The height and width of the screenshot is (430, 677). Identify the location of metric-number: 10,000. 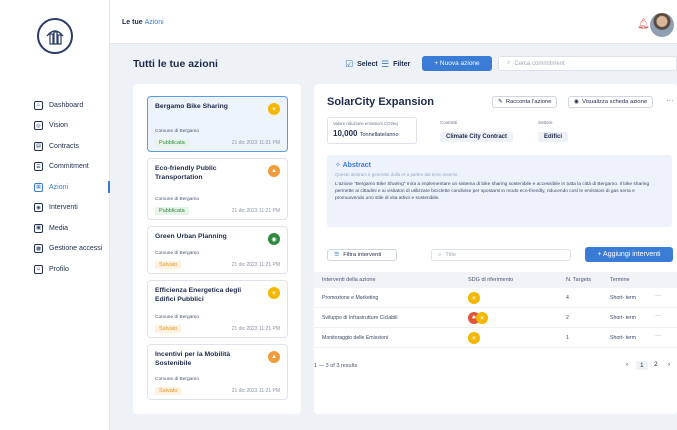
(345, 133).